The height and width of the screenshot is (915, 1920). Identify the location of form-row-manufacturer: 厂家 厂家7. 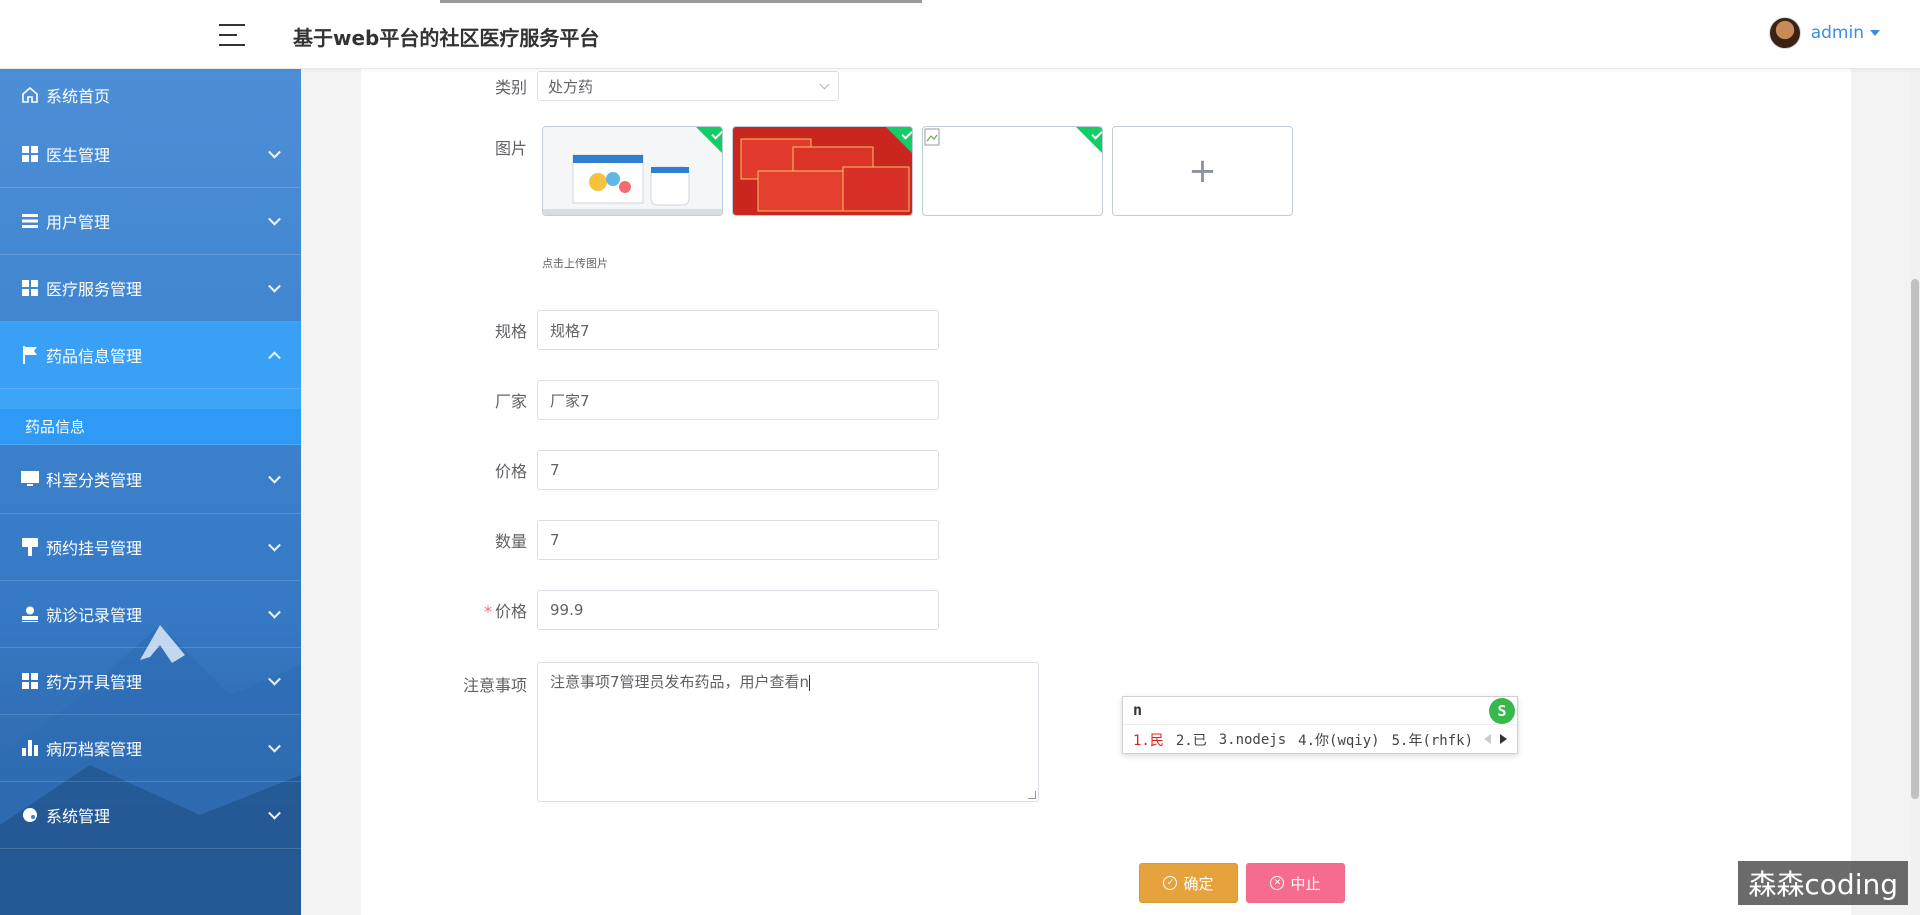
(650, 400).